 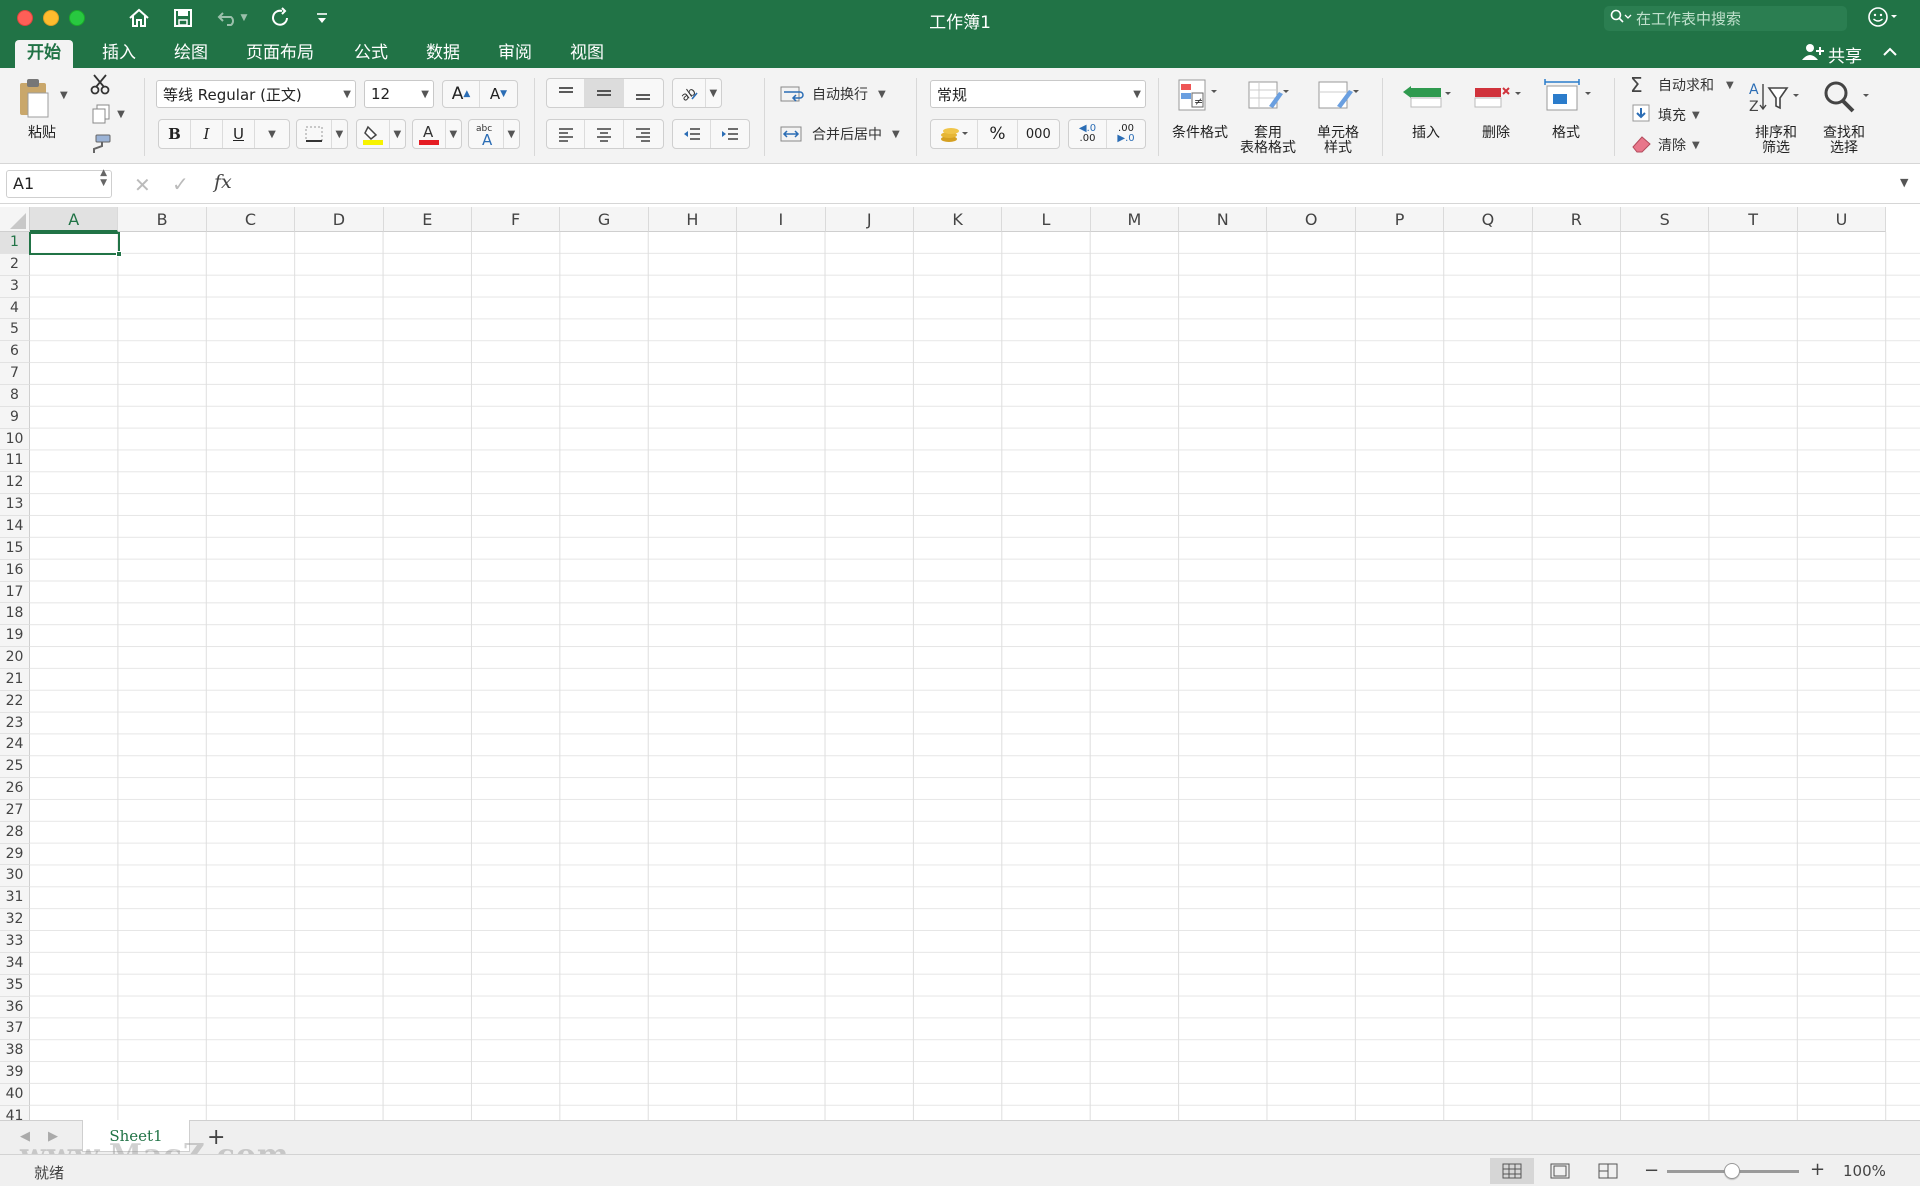 What do you see at coordinates (1665, 219) in the screenshot?
I see `column-header: S` at bounding box center [1665, 219].